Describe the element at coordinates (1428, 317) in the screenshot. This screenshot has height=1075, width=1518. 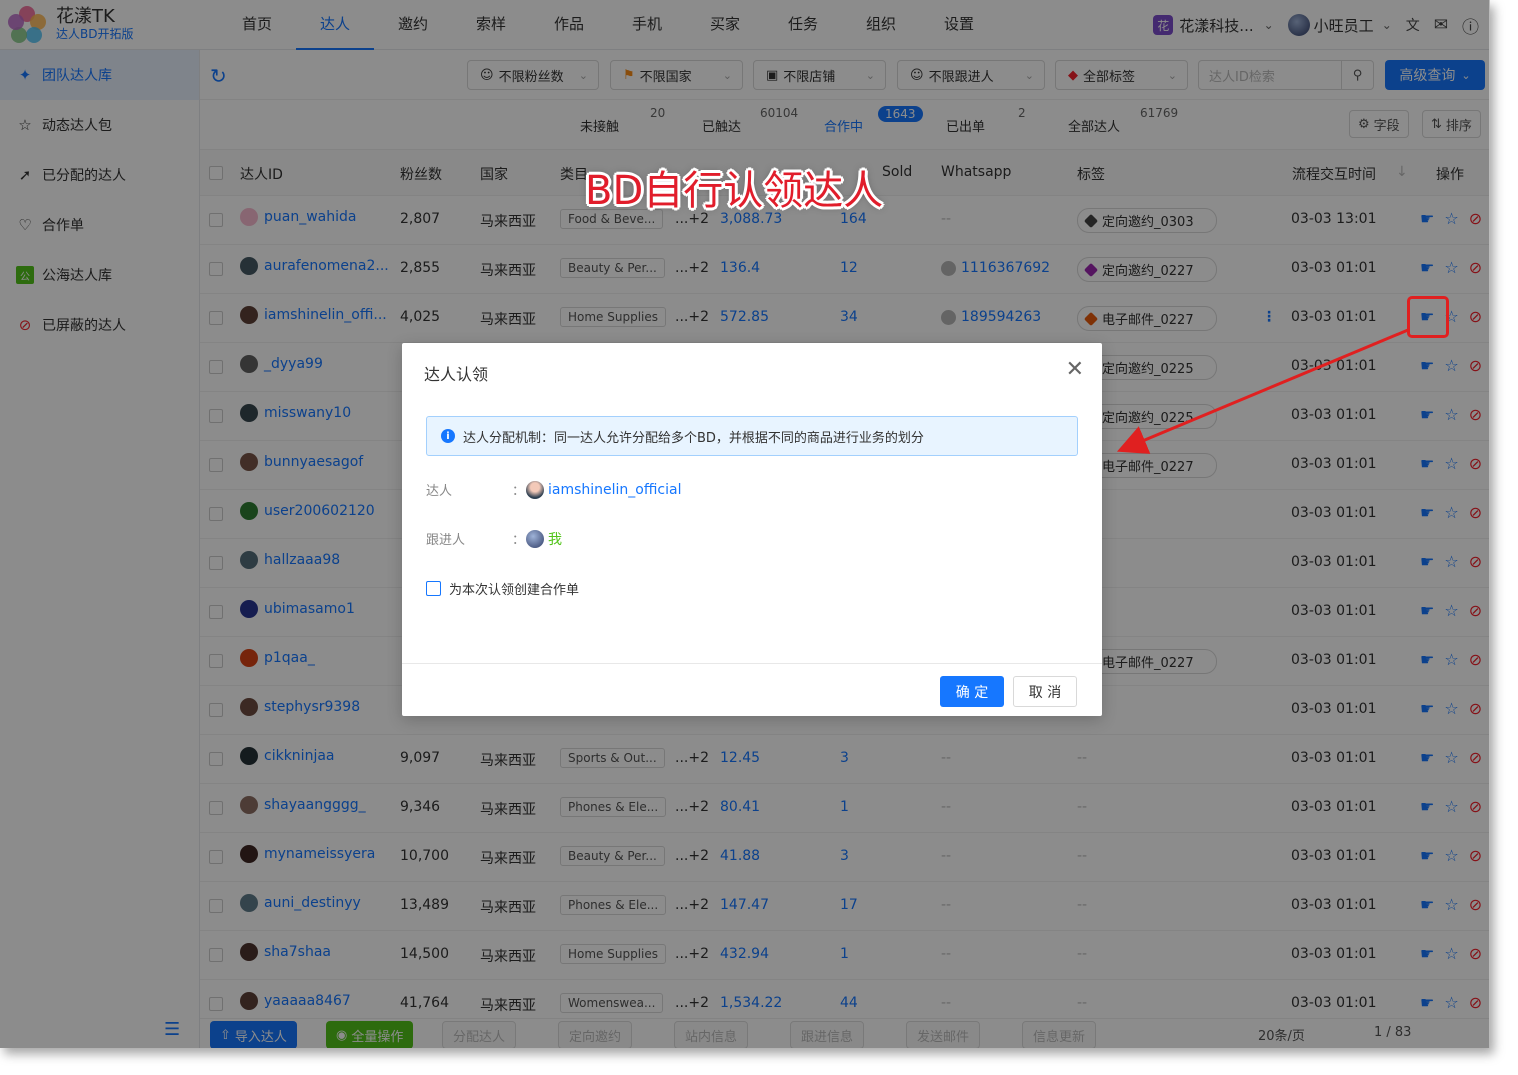
I see `annotation-highlight-box` at that location.